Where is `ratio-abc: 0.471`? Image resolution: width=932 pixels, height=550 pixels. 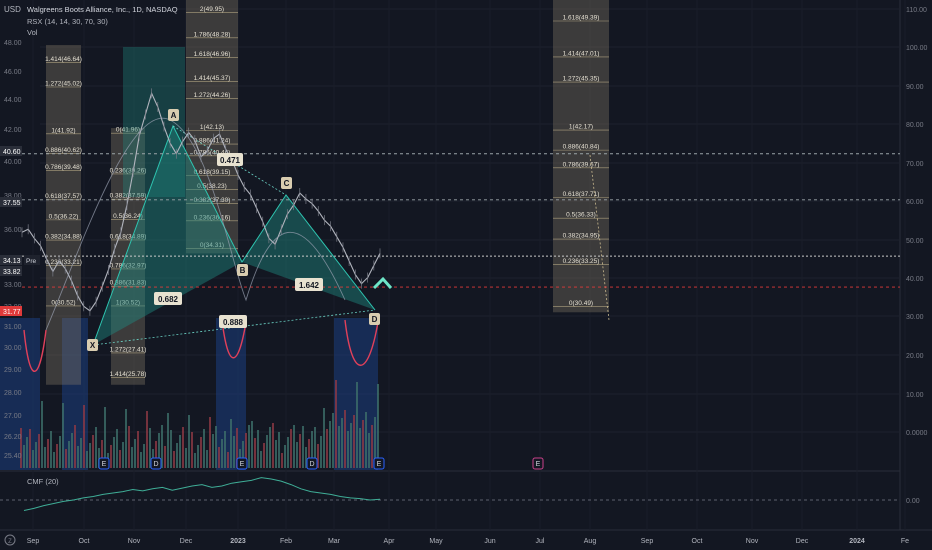
ratio-abc: 0.471 is located at coordinates (230, 160).